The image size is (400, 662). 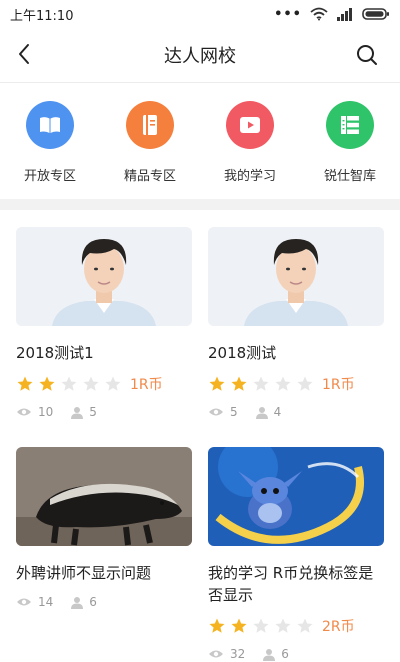 What do you see at coordinates (338, 627) in the screenshot?
I see `course-price: 2R币` at bounding box center [338, 627].